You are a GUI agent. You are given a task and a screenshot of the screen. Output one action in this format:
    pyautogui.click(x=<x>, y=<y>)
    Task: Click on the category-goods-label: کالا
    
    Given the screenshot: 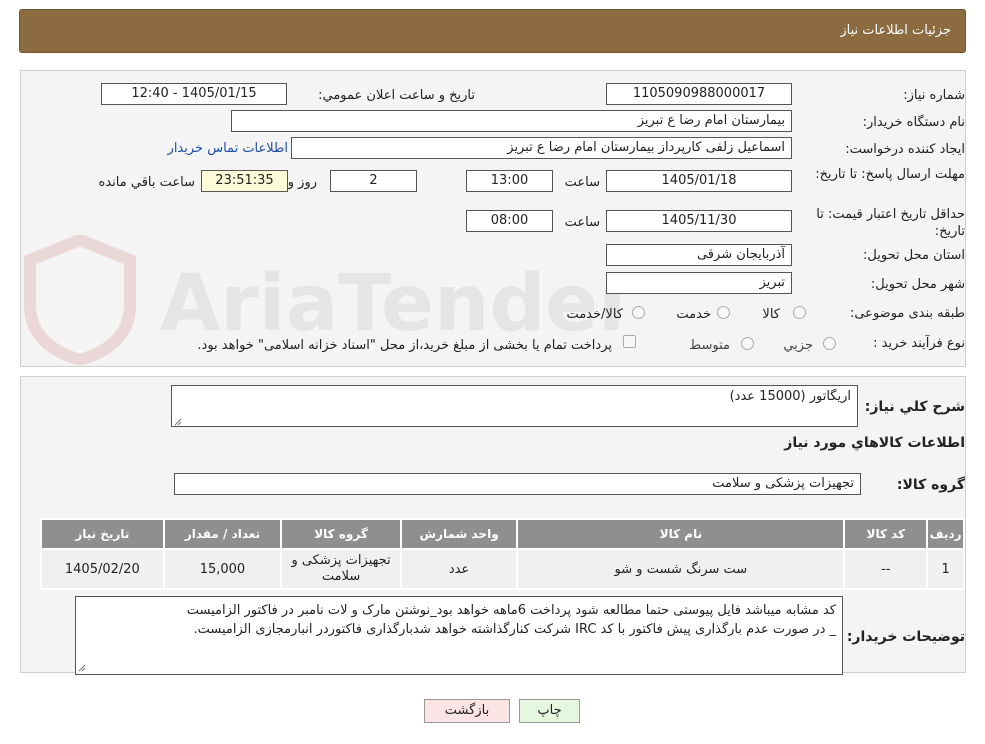 What is the action you would take?
    pyautogui.click(x=771, y=314)
    